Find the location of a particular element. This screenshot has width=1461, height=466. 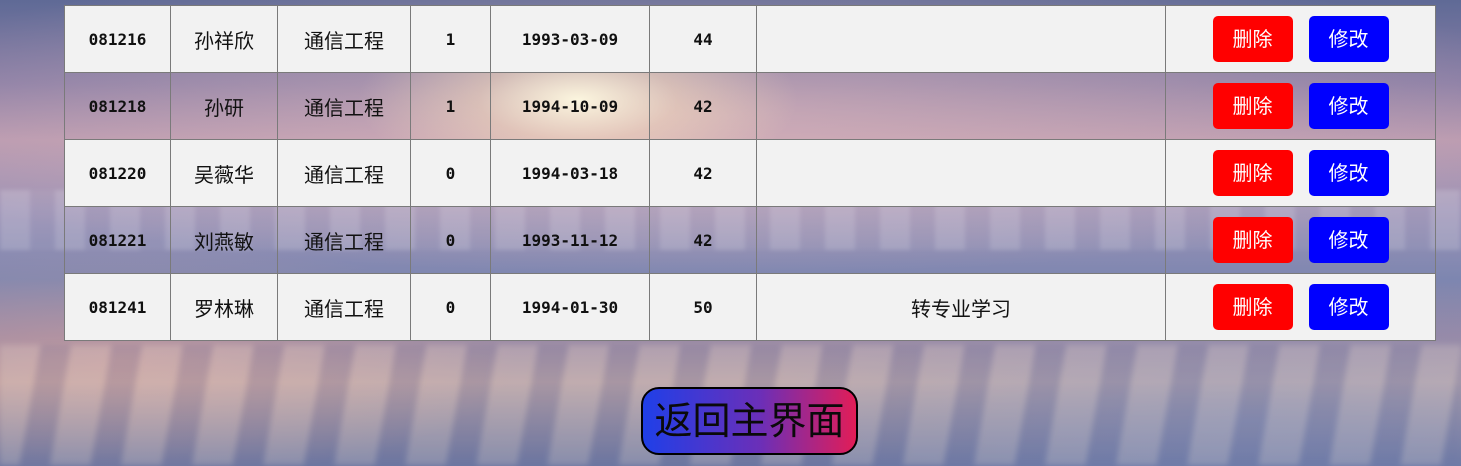

student-name-cell: 吴薇华 is located at coordinates (224, 173).